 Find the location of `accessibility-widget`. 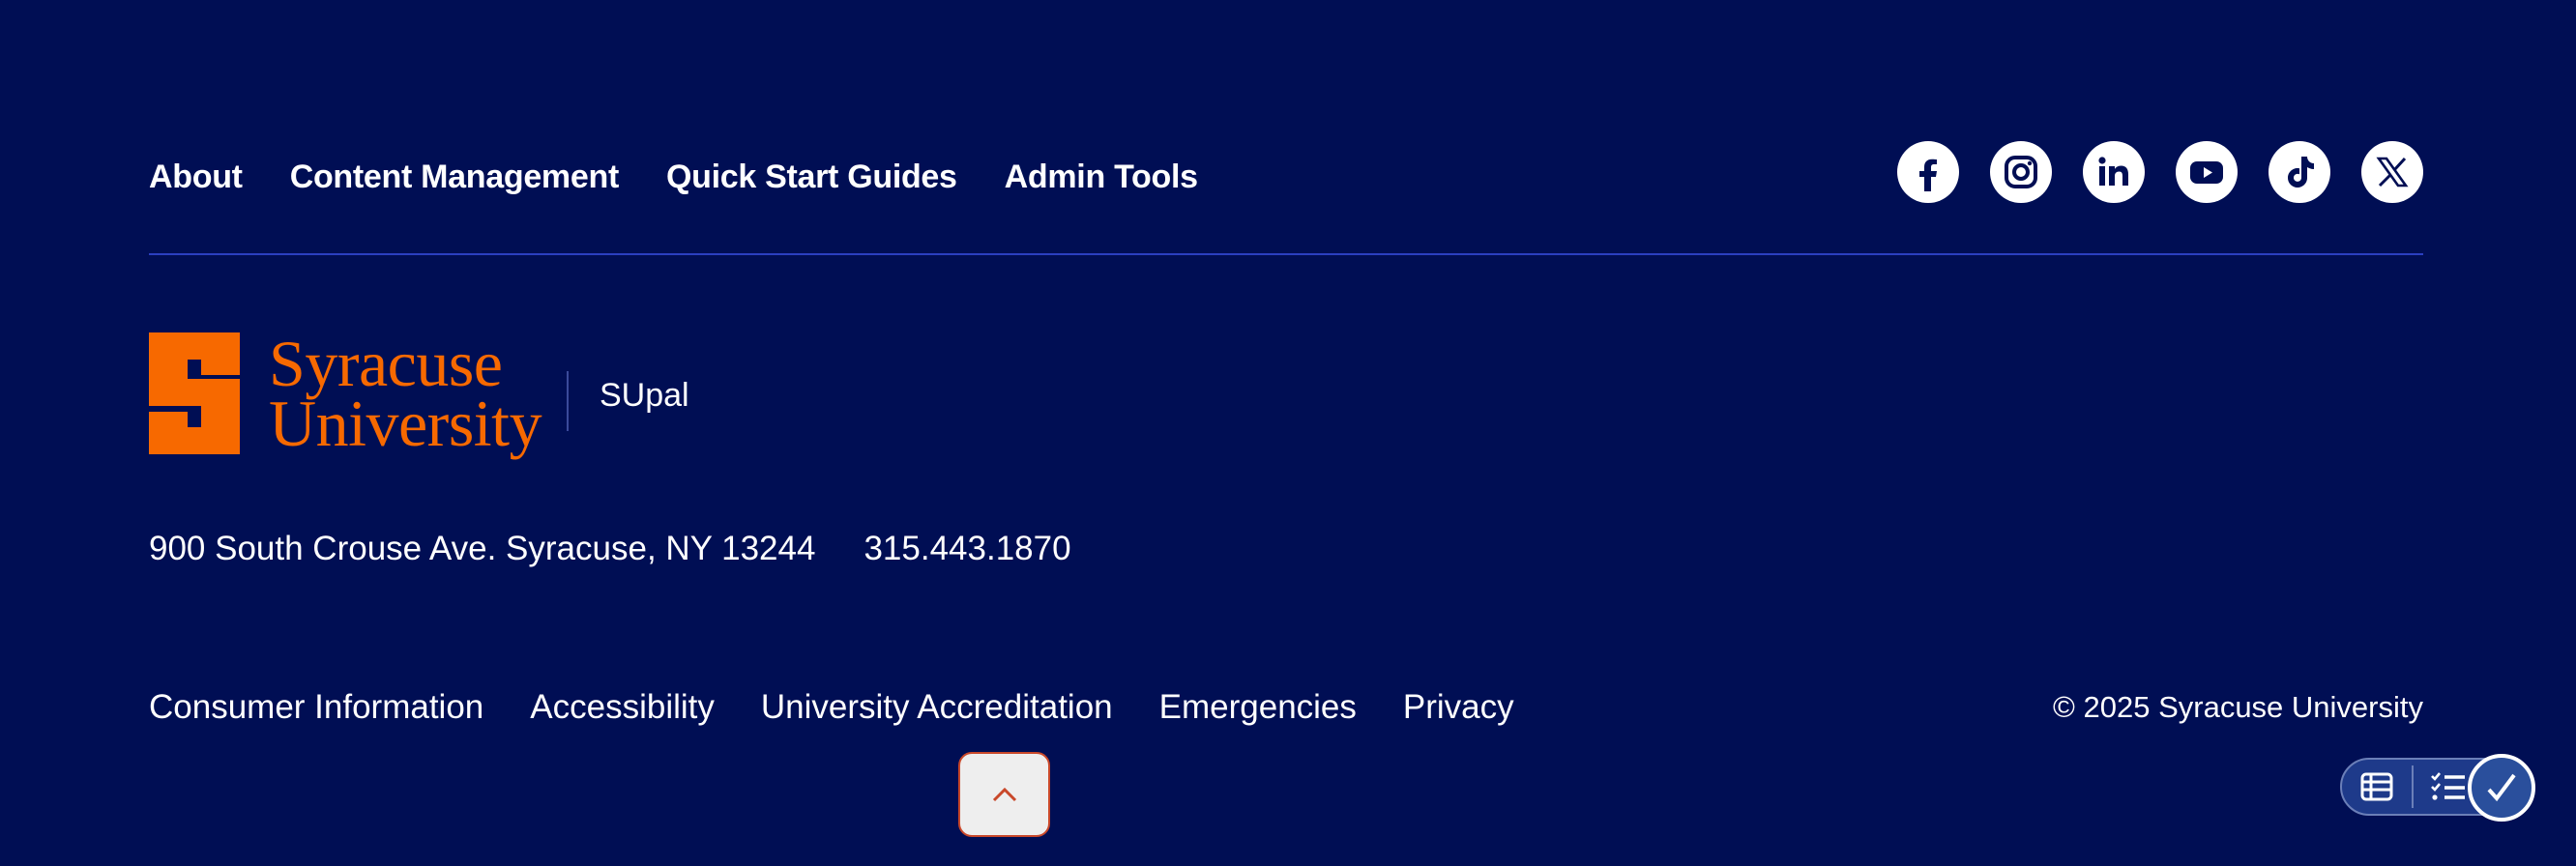

accessibility-widget is located at coordinates (2437, 788).